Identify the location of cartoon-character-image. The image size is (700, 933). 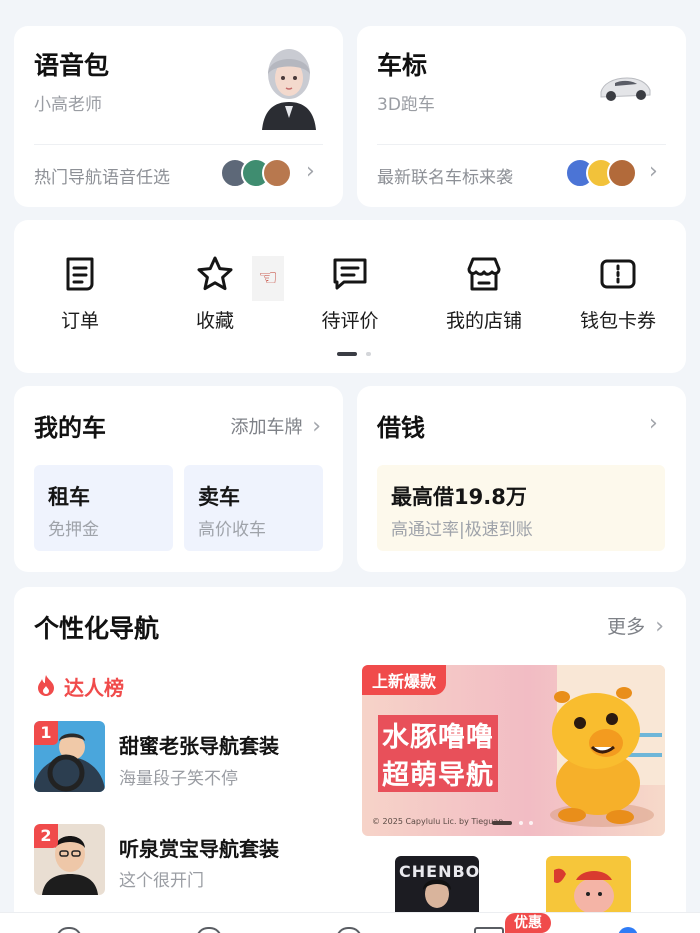
(584, 890).